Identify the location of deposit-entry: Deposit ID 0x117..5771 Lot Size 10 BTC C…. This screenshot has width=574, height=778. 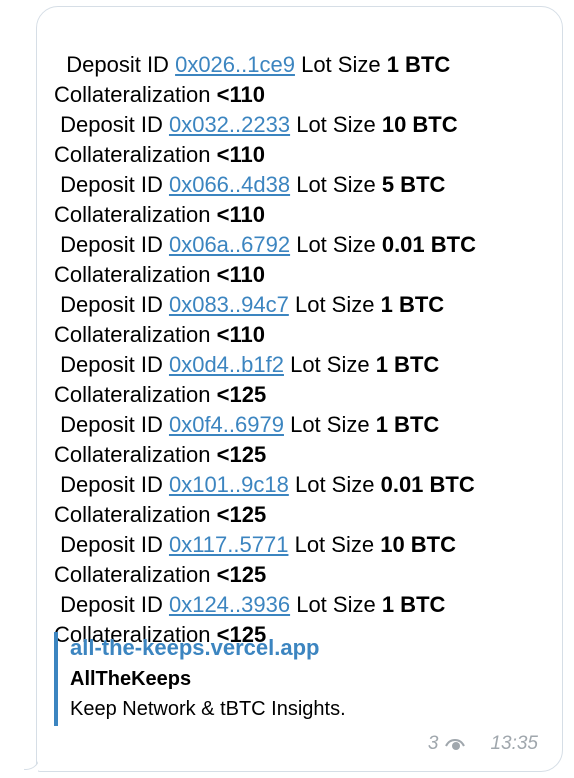
(255, 559).